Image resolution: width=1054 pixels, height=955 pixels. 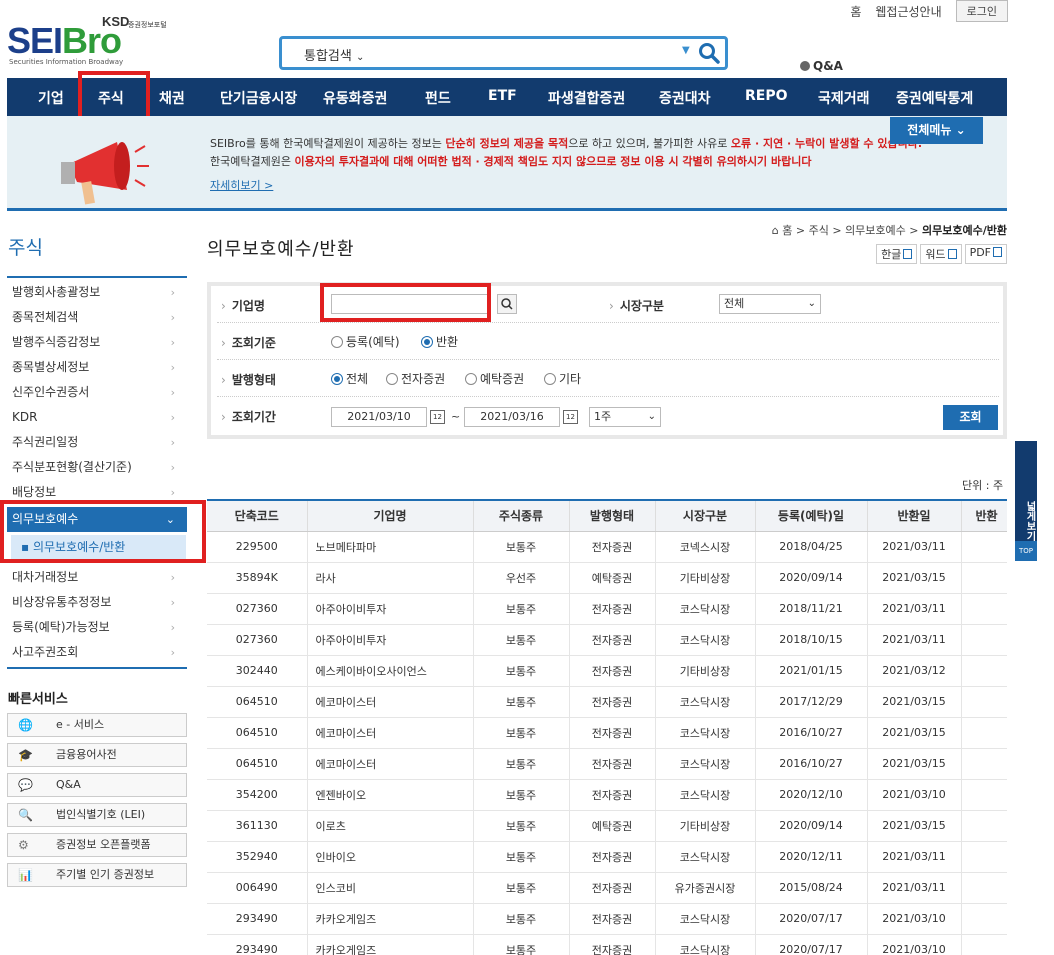 What do you see at coordinates (819, 230) in the screenshot?
I see `breadcrumb-stock: 주식` at bounding box center [819, 230].